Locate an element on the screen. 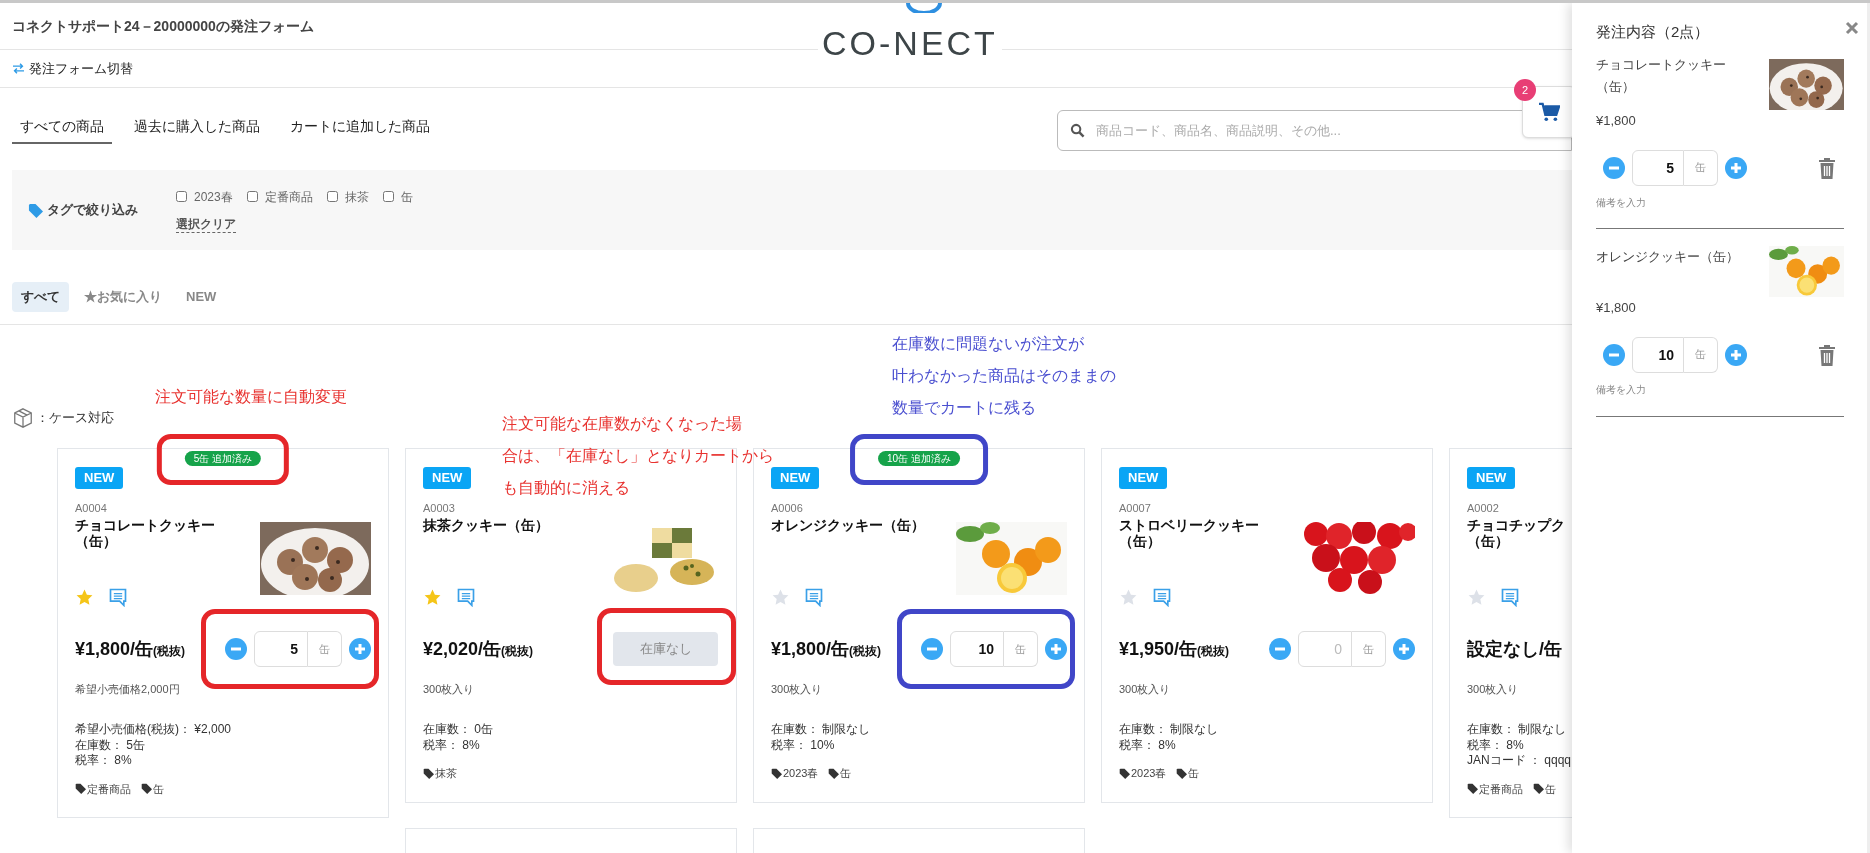  clear-selection-link: 選択クリア is located at coordinates (206, 224).